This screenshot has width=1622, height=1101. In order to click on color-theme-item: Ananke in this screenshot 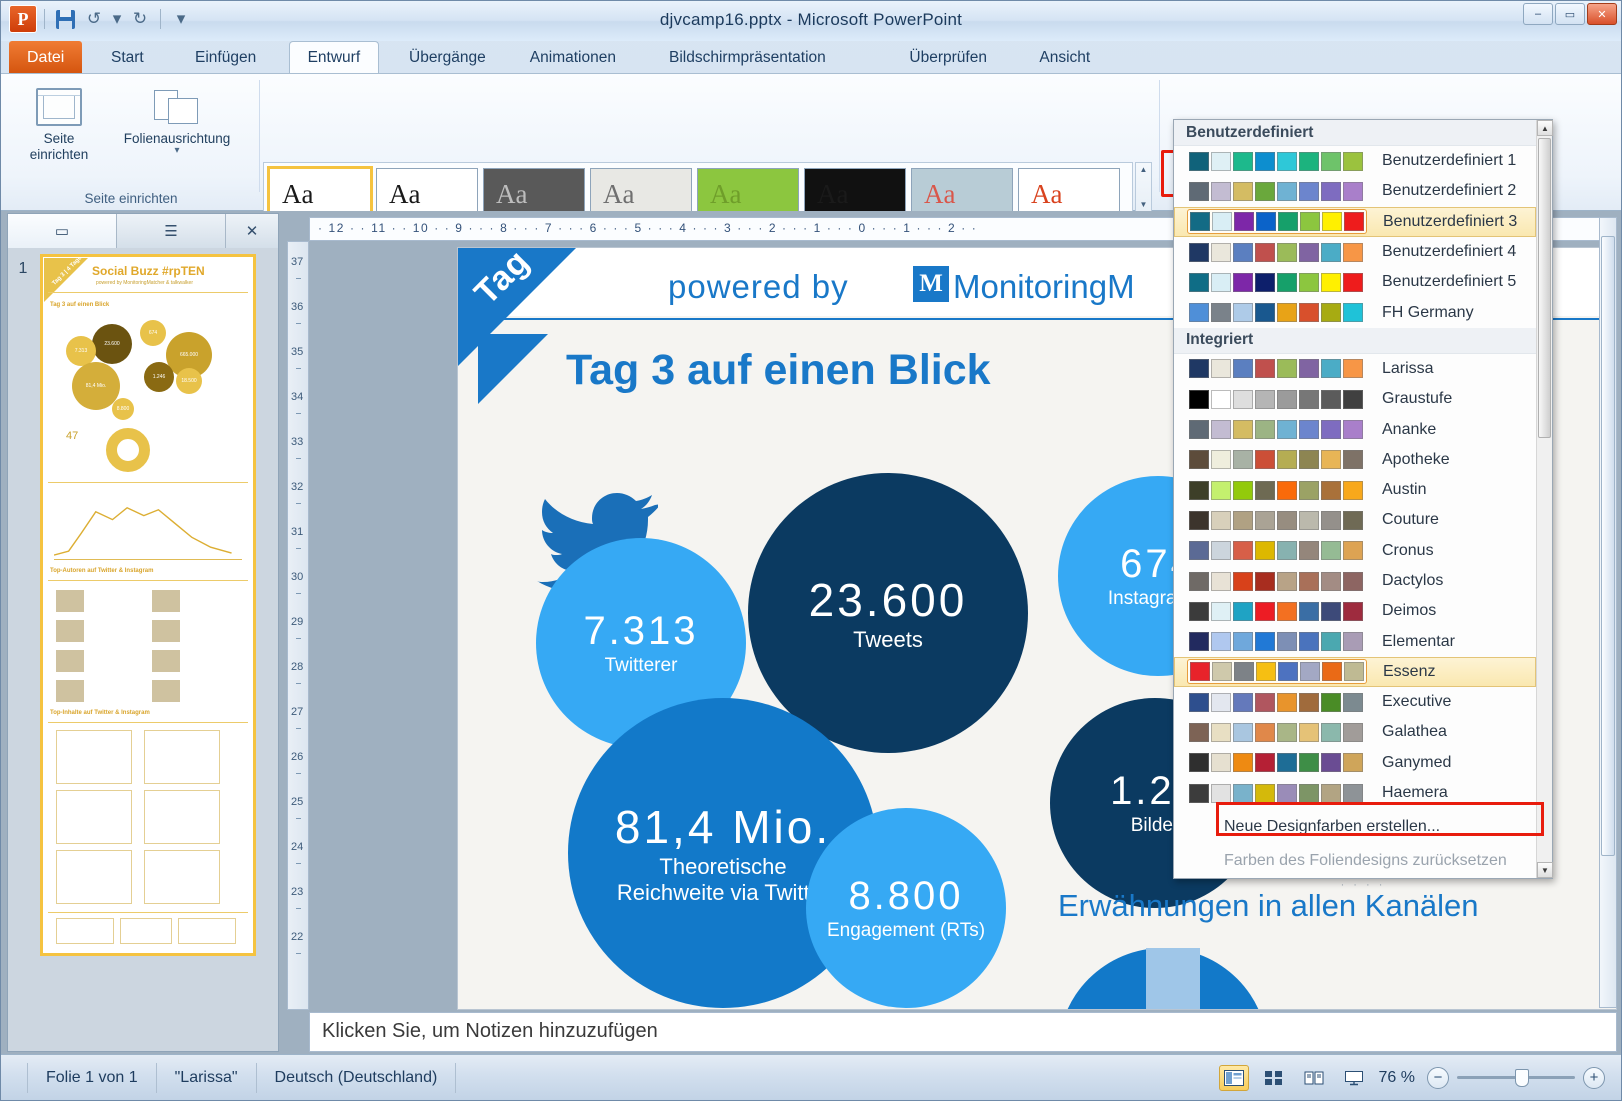, I will do `click(1355, 429)`.